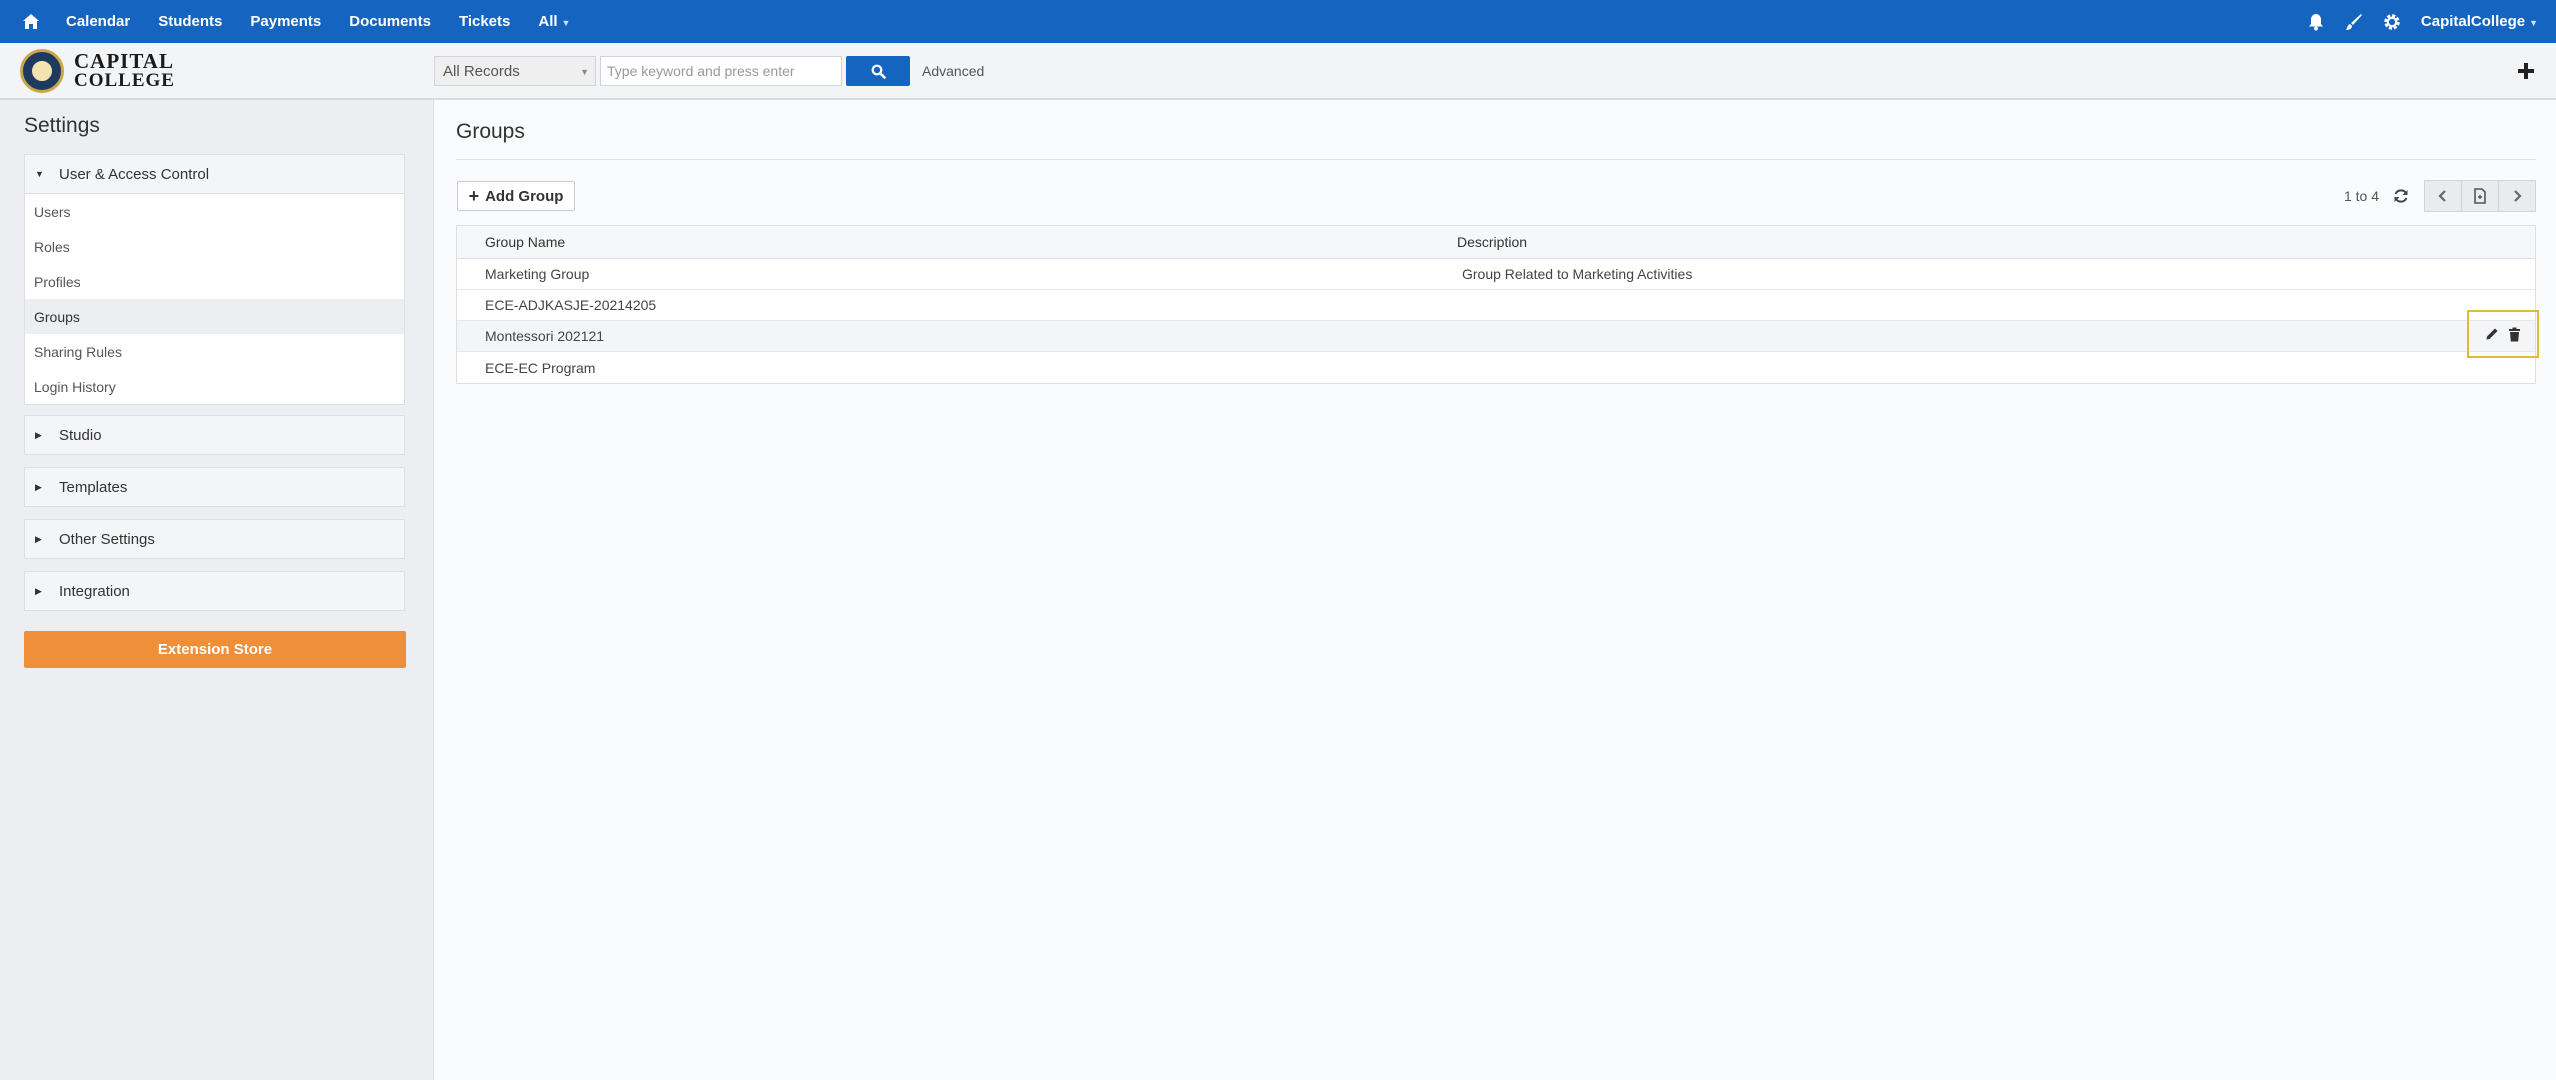 The image size is (2556, 1080). What do you see at coordinates (31, 22) in the screenshot?
I see `home-icon` at bounding box center [31, 22].